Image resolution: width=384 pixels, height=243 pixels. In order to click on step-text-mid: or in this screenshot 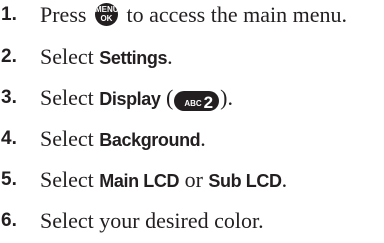, I will do `click(194, 179)`.